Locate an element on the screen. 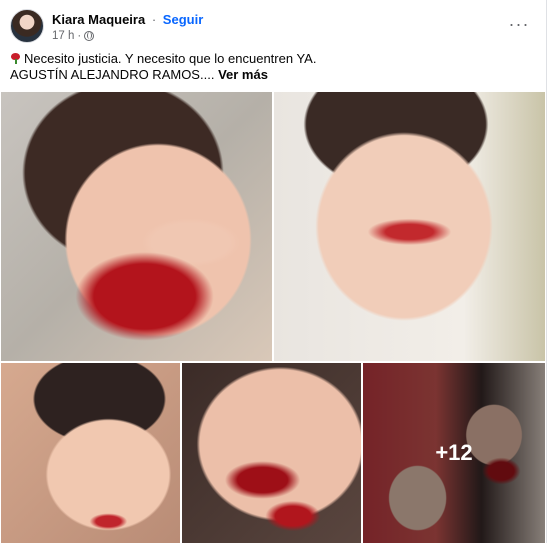 This screenshot has height=543, width=547. globe-icon is located at coordinates (89, 36).